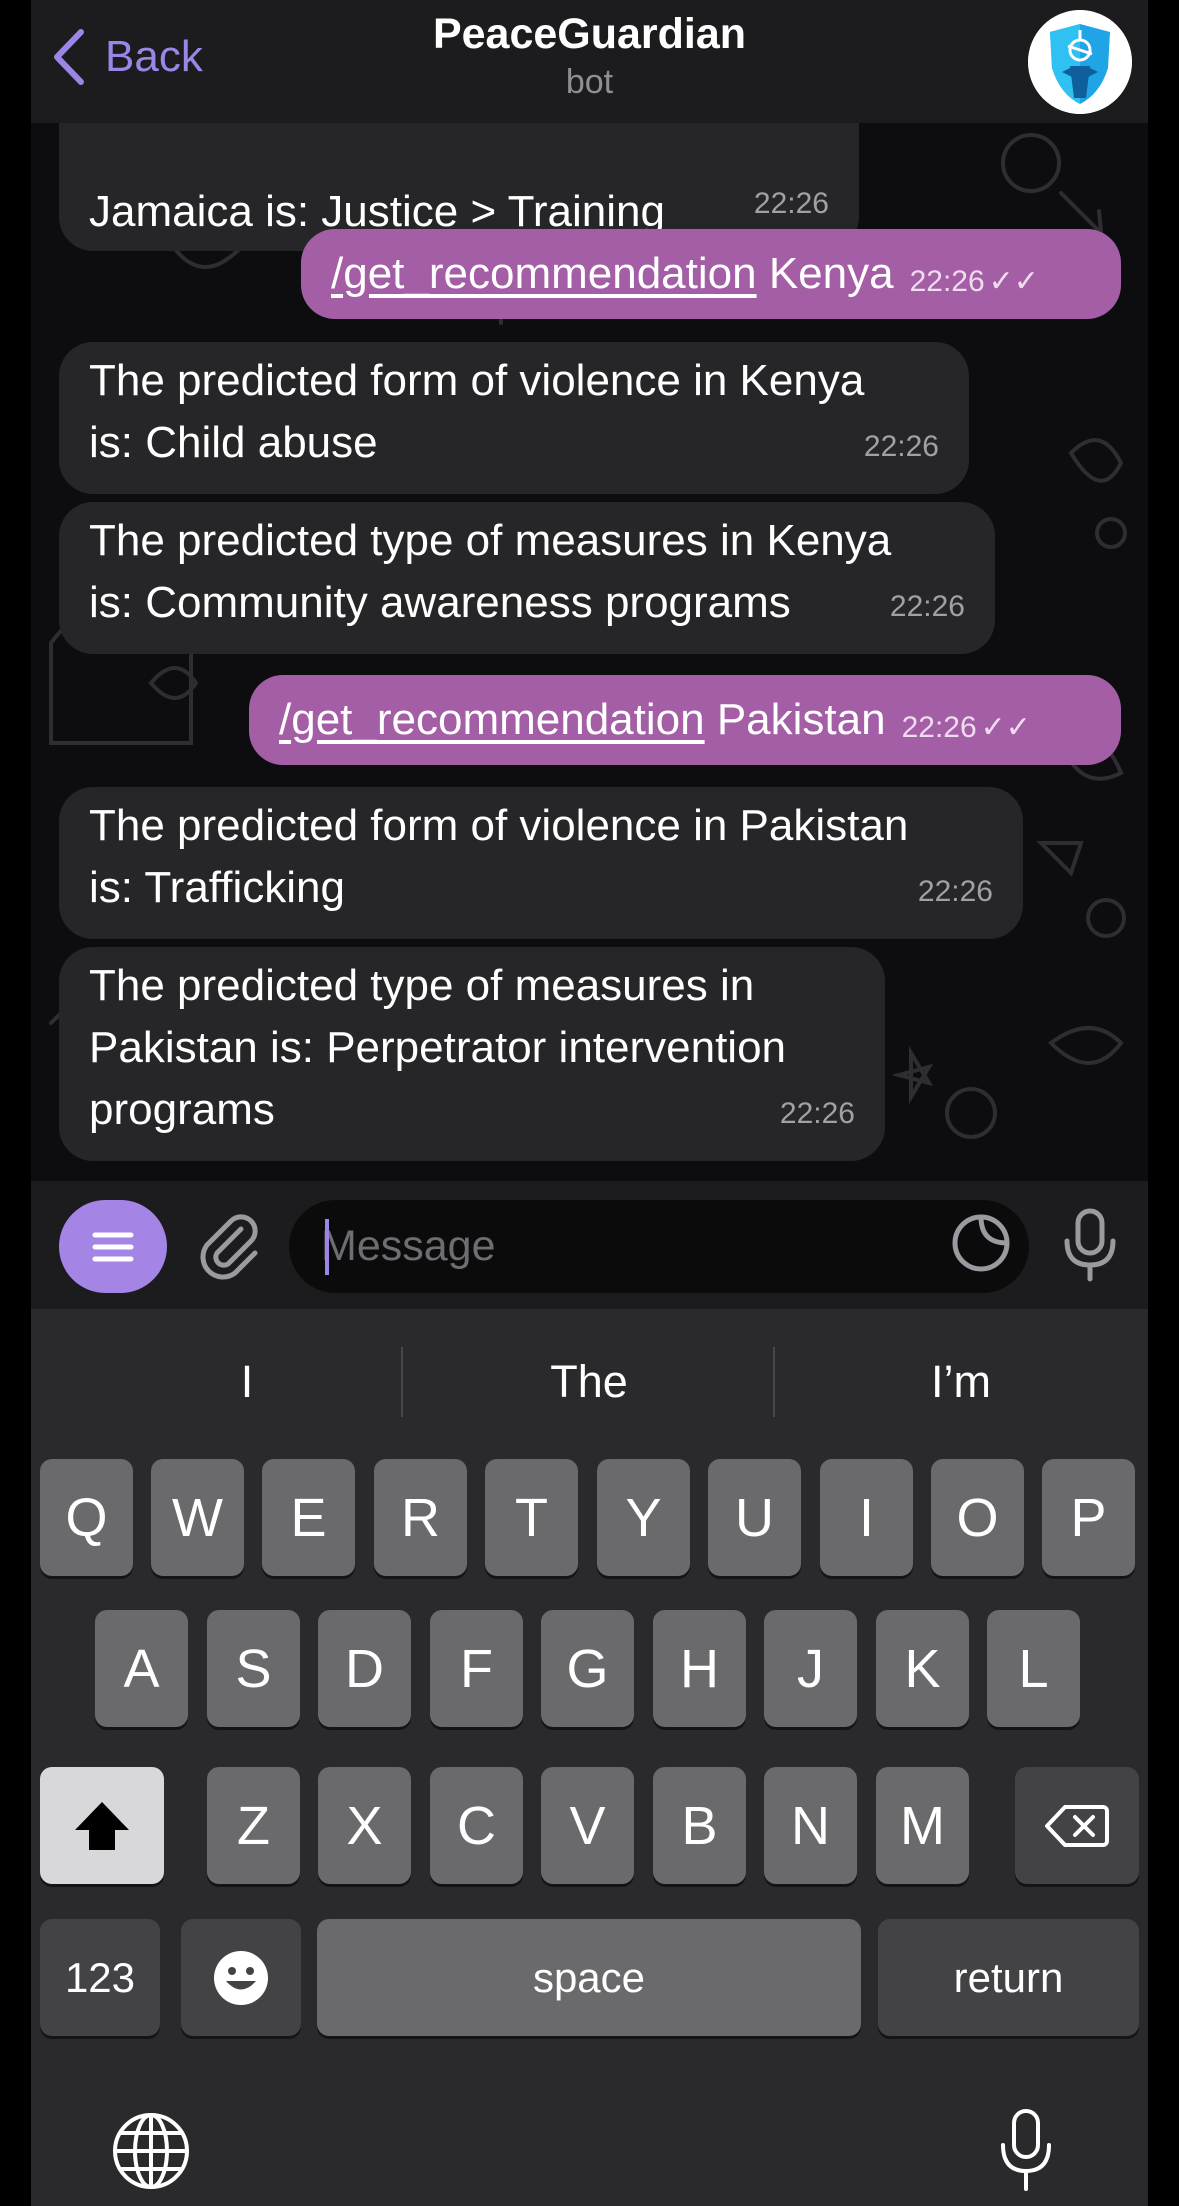 The width and height of the screenshot is (1179, 2206). I want to click on key-n: N, so click(810, 1825).